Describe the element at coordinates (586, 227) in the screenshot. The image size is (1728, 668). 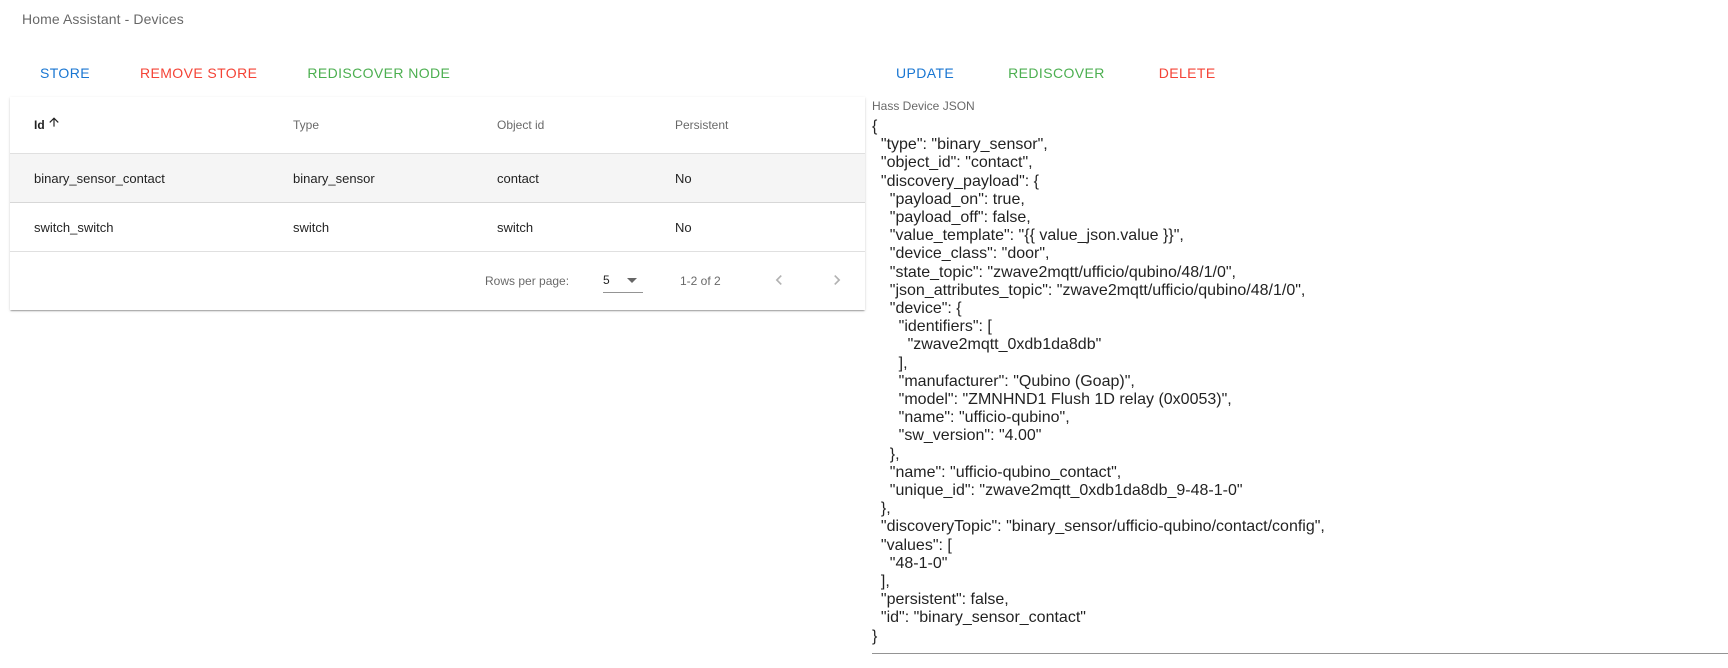
I see `cell-object-id: switch` at that location.